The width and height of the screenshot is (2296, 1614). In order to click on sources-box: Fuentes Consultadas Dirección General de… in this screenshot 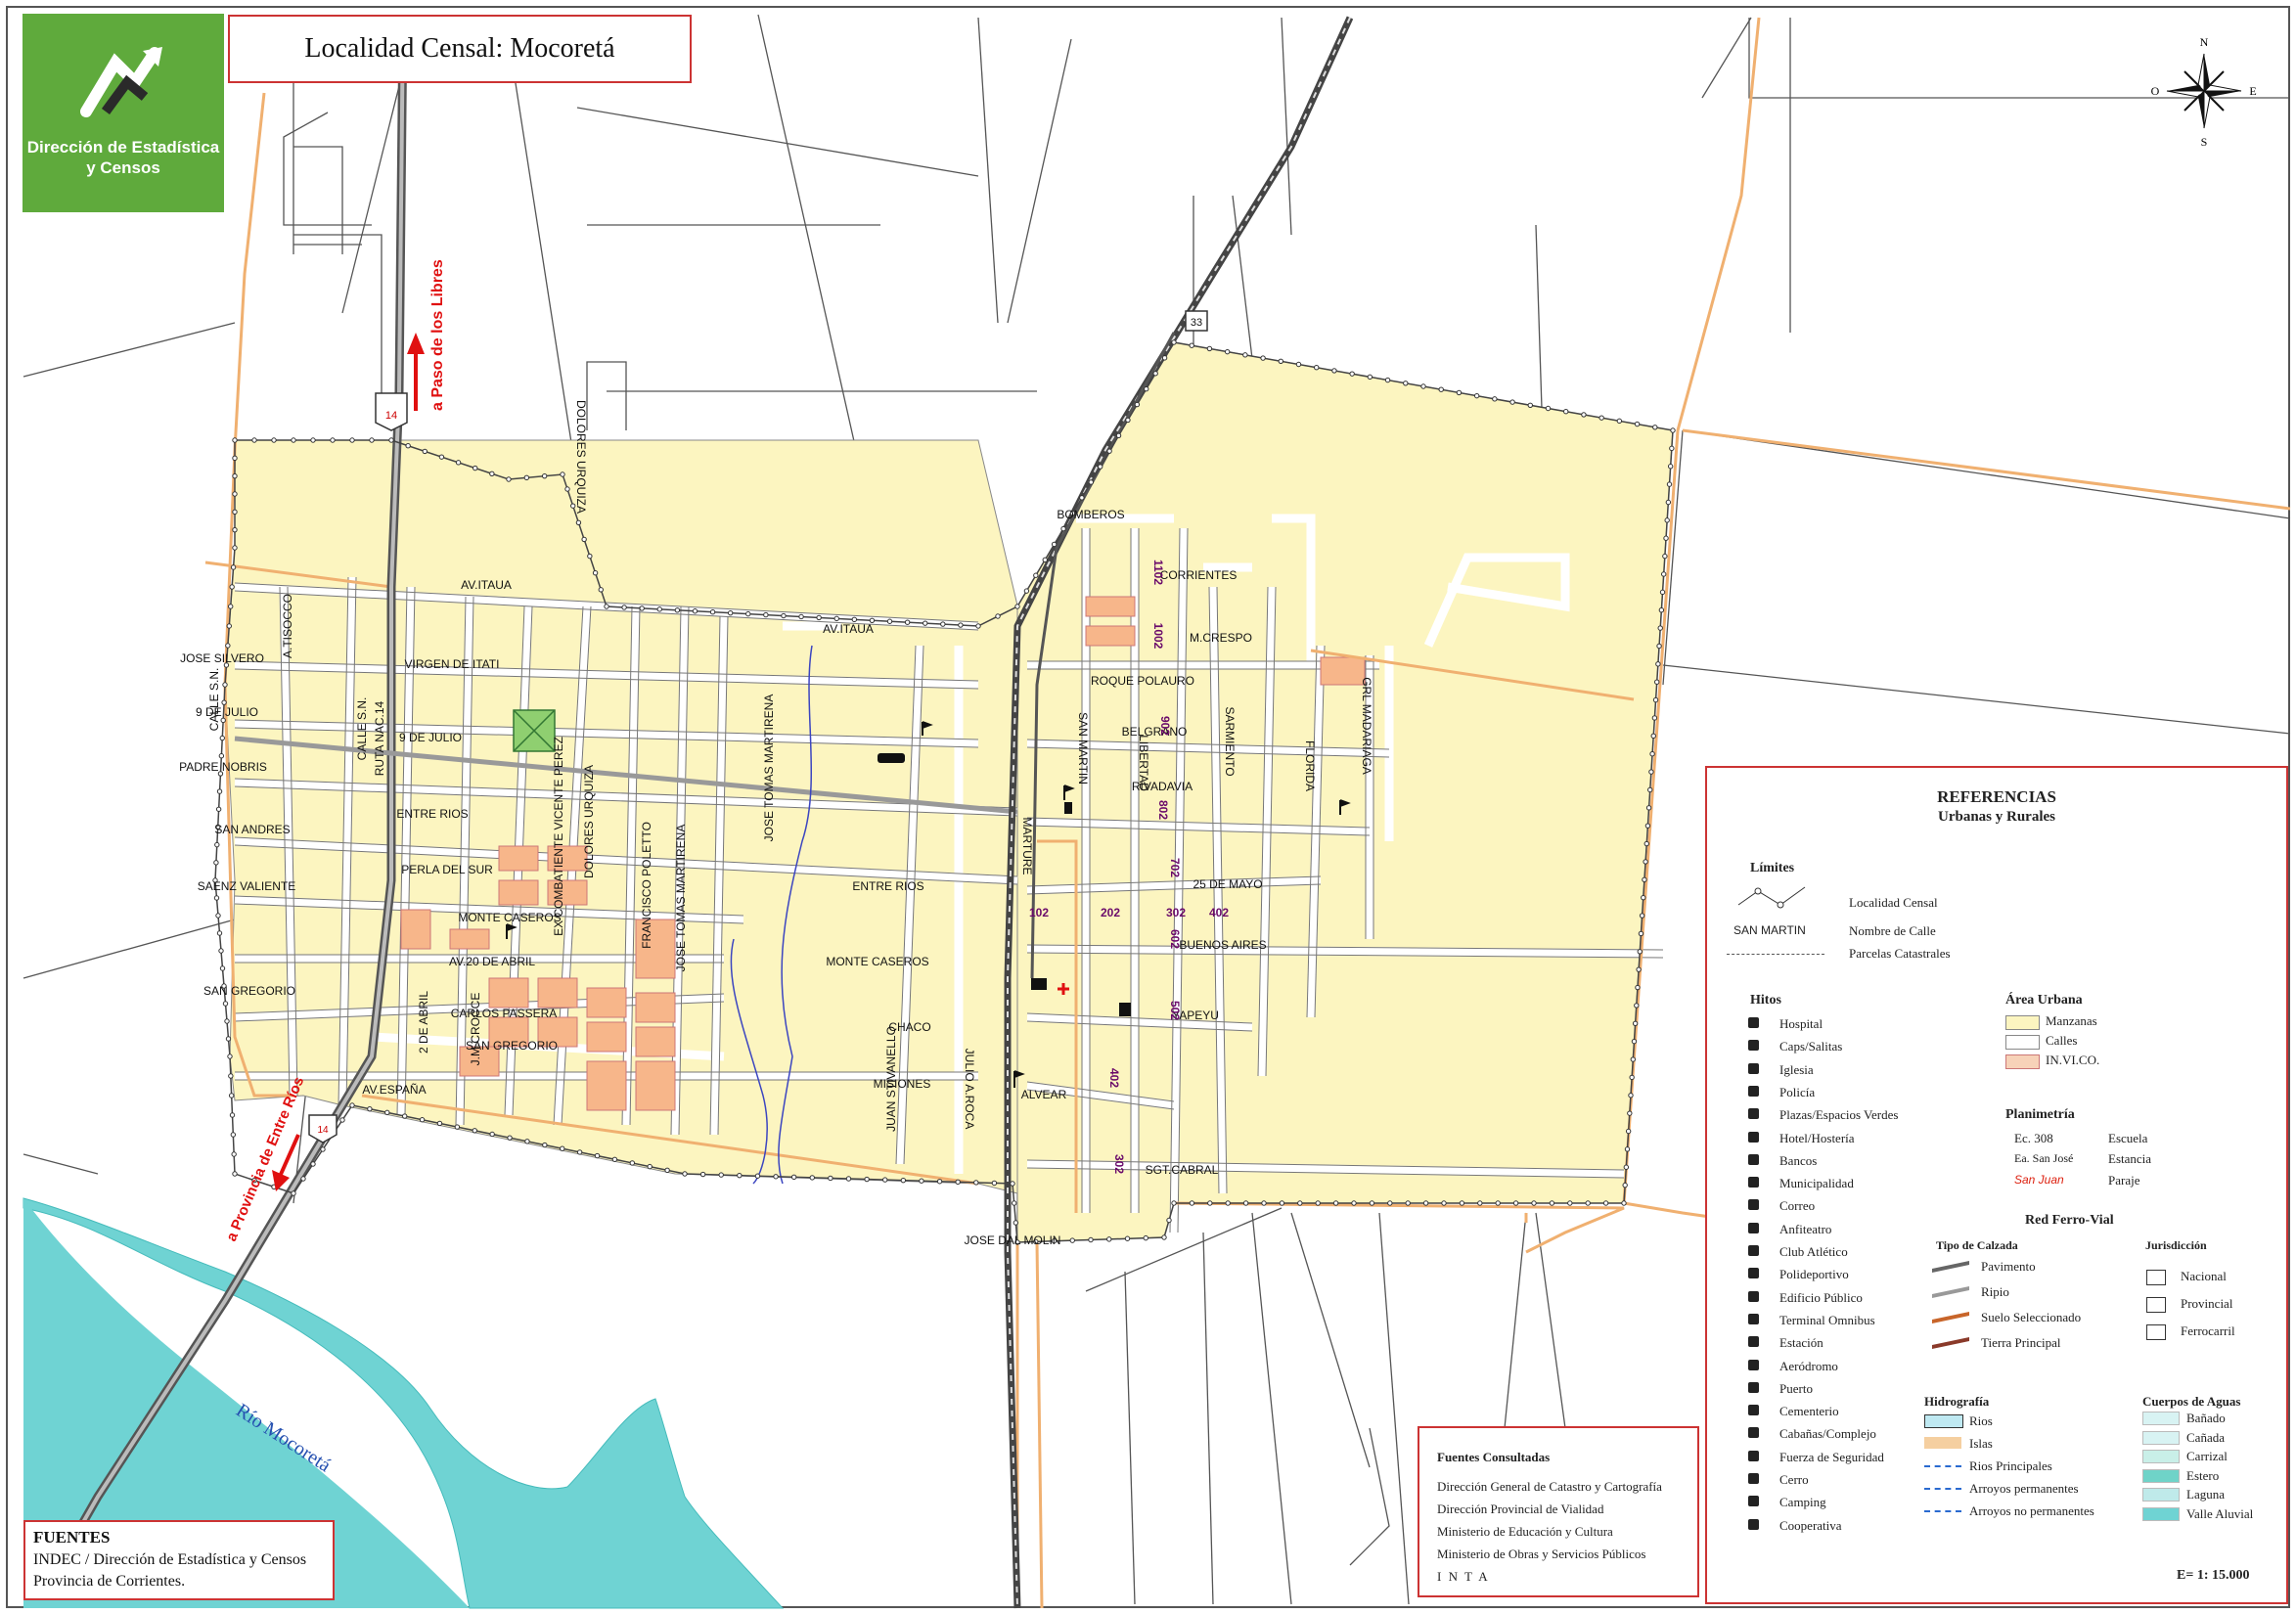, I will do `click(1559, 1511)`.